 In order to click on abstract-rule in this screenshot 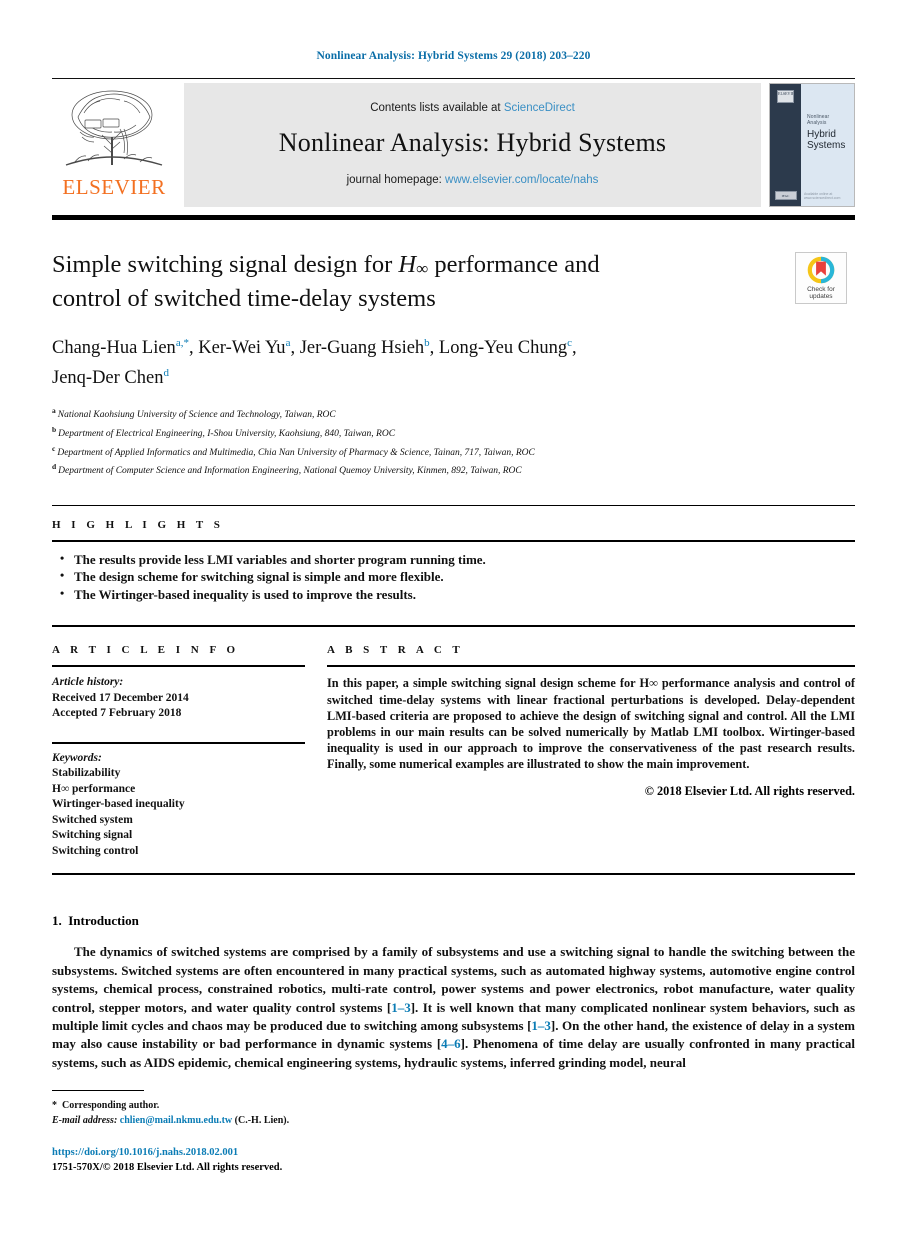, I will do `click(591, 666)`.